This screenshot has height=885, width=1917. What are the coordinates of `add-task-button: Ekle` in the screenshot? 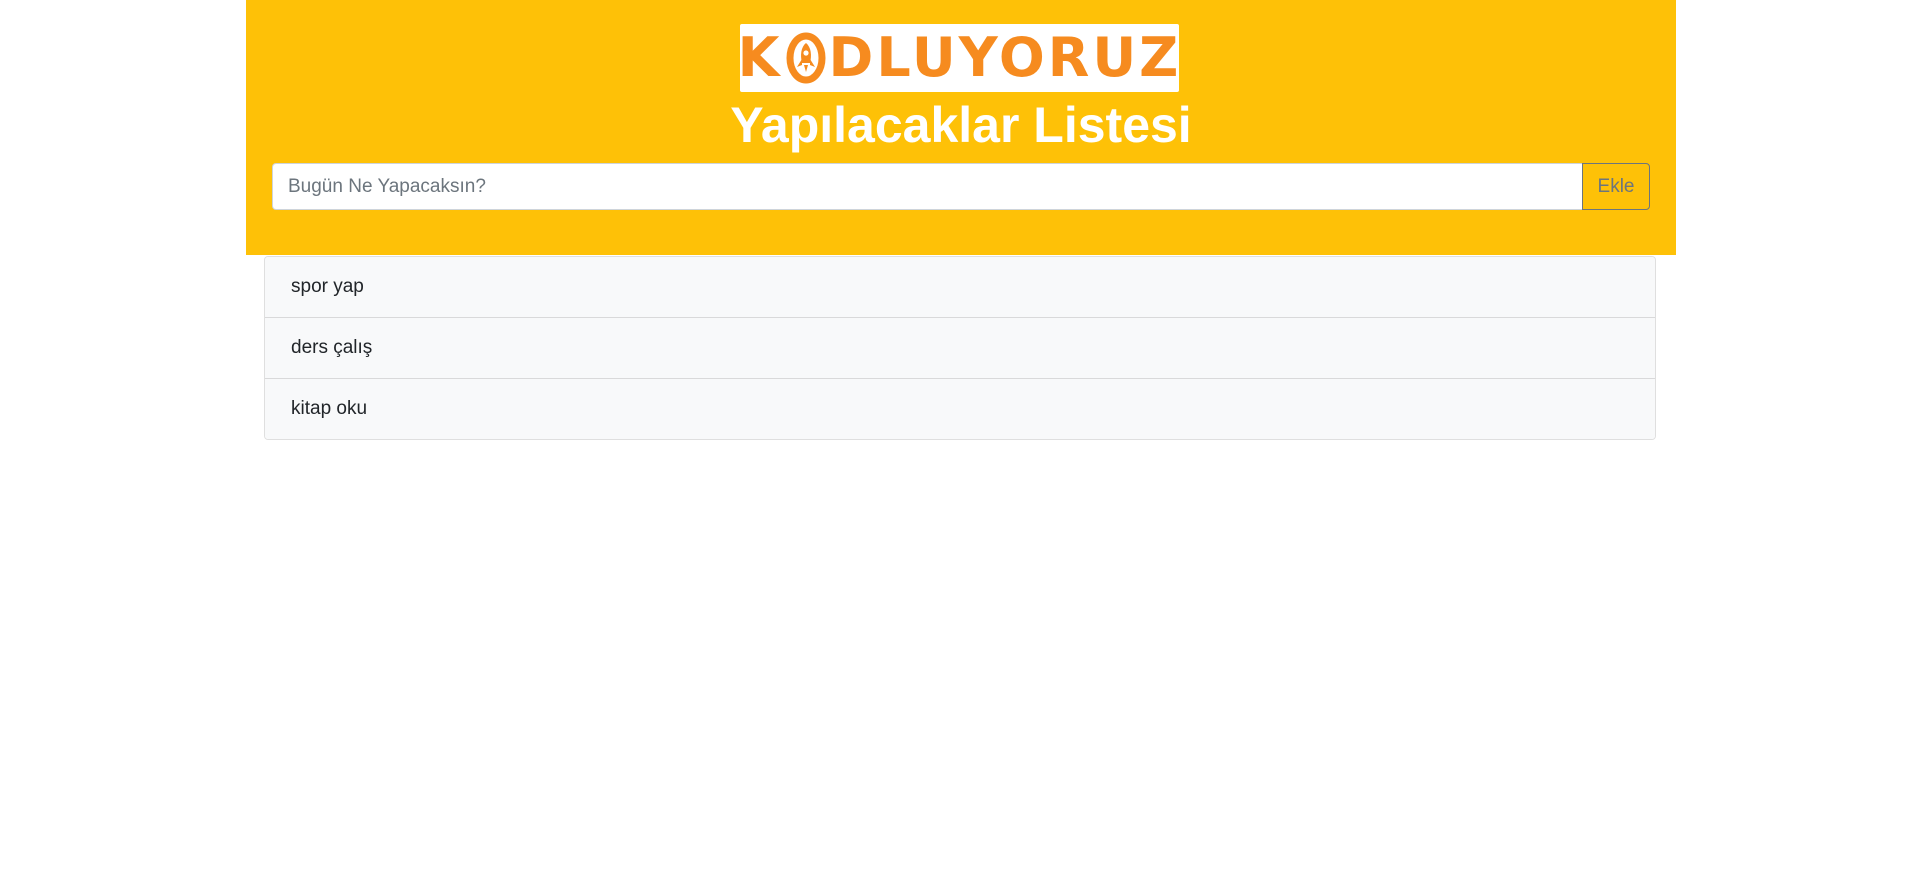 It's located at (1616, 186).